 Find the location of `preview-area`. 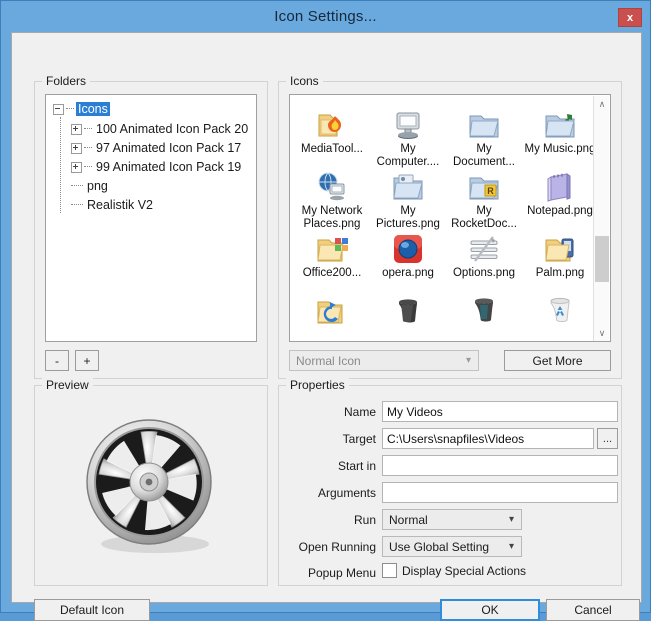

preview-area is located at coordinates (151, 485).